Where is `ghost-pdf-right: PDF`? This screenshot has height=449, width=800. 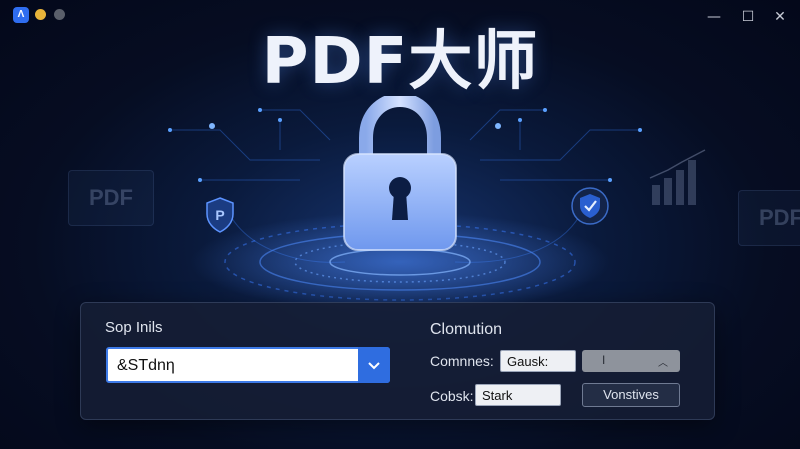
ghost-pdf-right: PDF is located at coordinates (769, 218).